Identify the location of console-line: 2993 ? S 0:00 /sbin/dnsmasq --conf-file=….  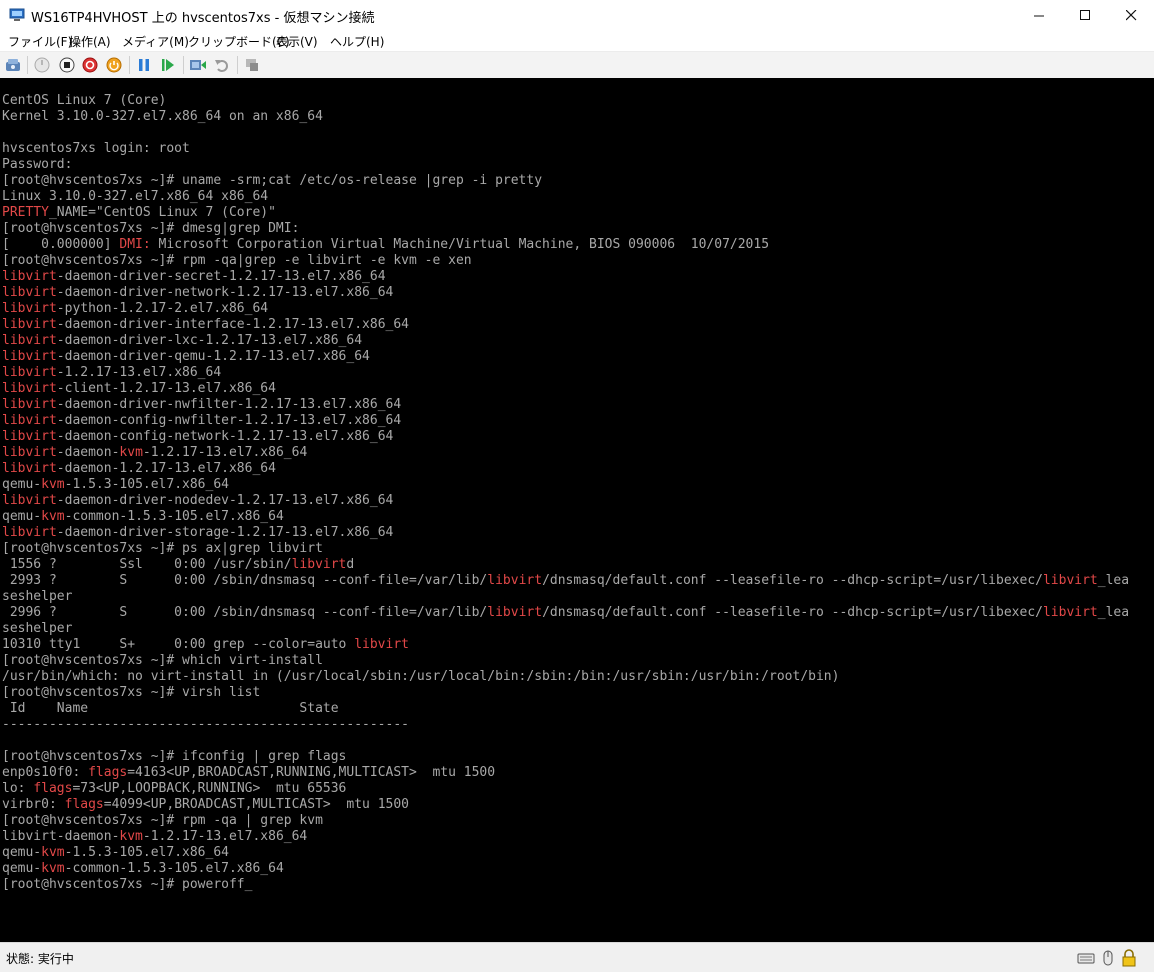
(566, 580).